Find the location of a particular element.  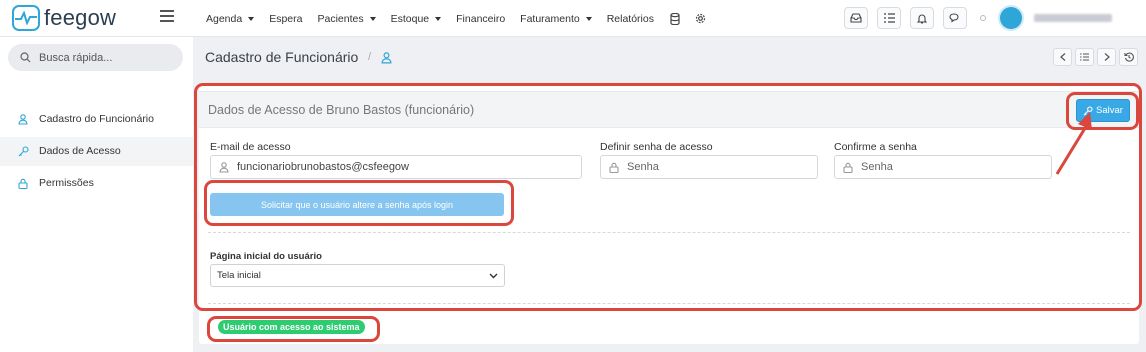

logo: feegow is located at coordinates (64, 18).